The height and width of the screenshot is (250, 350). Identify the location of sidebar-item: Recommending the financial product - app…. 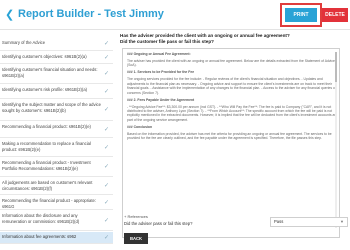
(56, 203).